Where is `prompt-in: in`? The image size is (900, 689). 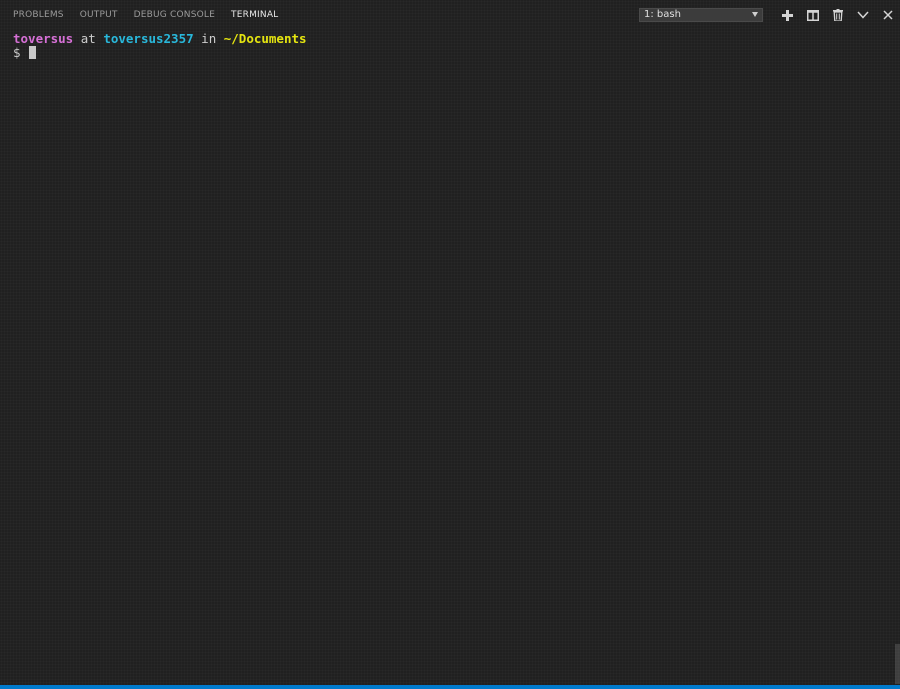 prompt-in: in is located at coordinates (208, 38).